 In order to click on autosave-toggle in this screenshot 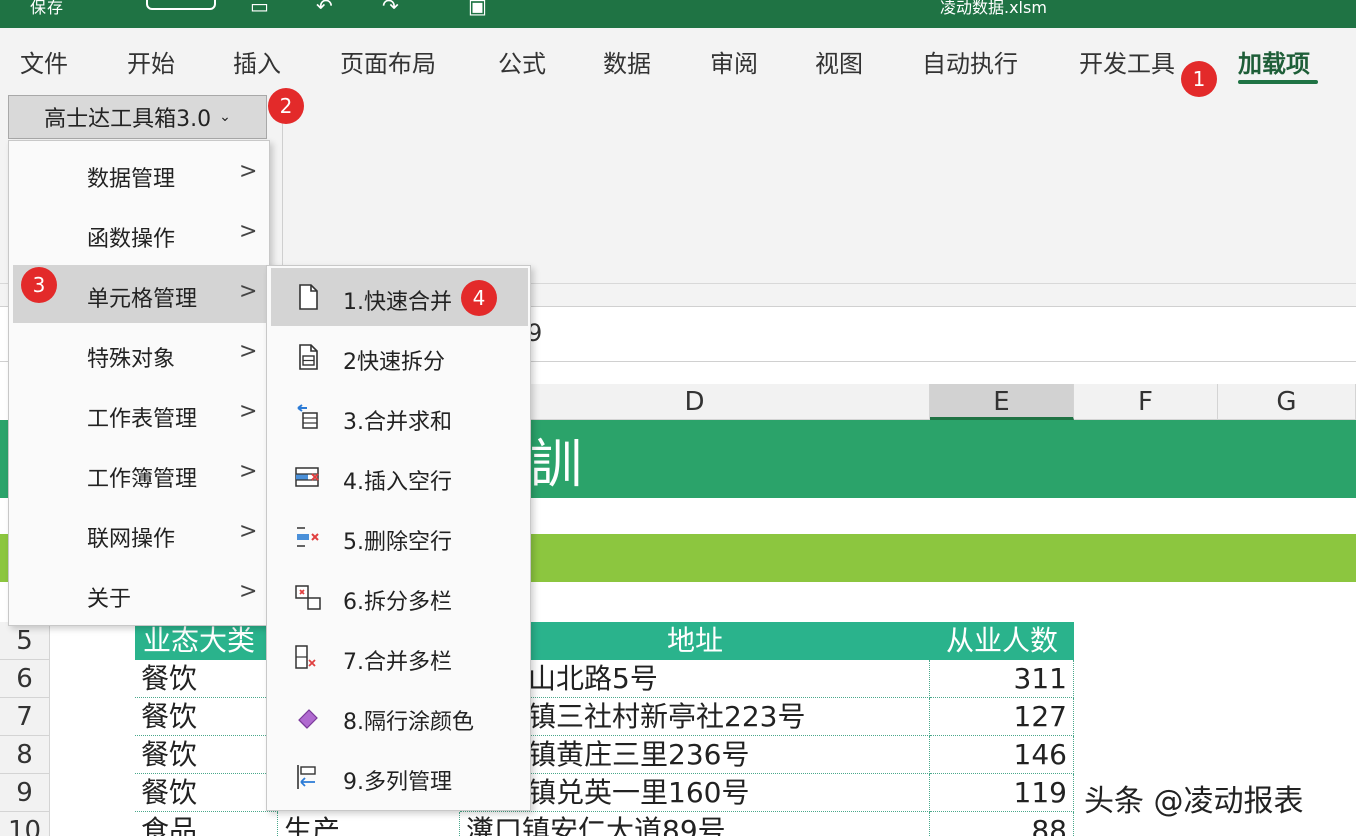, I will do `click(181, 5)`.